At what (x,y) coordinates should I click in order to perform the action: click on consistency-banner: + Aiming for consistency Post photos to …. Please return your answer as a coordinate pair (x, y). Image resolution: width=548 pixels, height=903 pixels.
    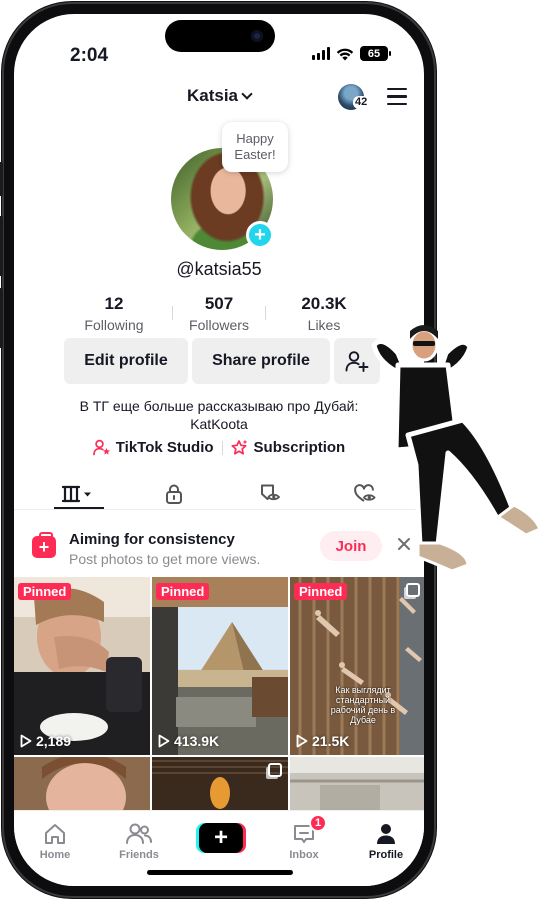
    Looking at the image, I should click on (219, 547).